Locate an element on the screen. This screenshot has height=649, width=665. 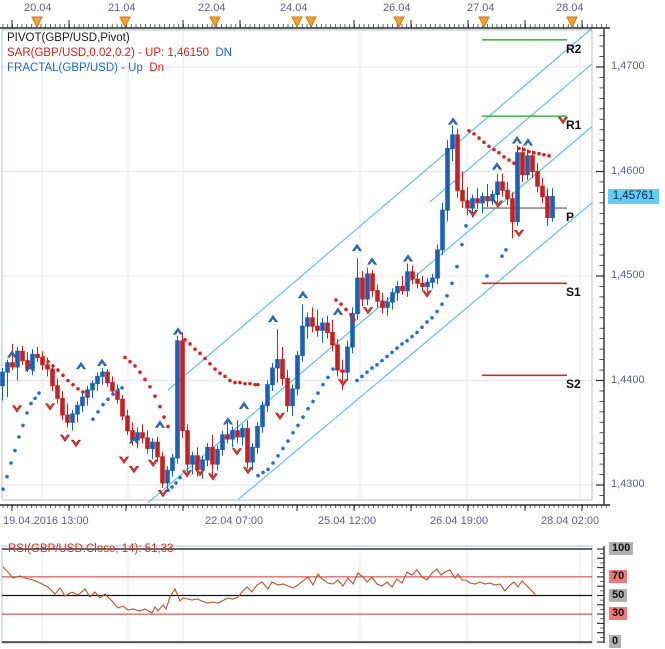
legend-sar: SAR(GBP/USD,0.02,0.2) - UP: 1,46150 DN is located at coordinates (119, 53).